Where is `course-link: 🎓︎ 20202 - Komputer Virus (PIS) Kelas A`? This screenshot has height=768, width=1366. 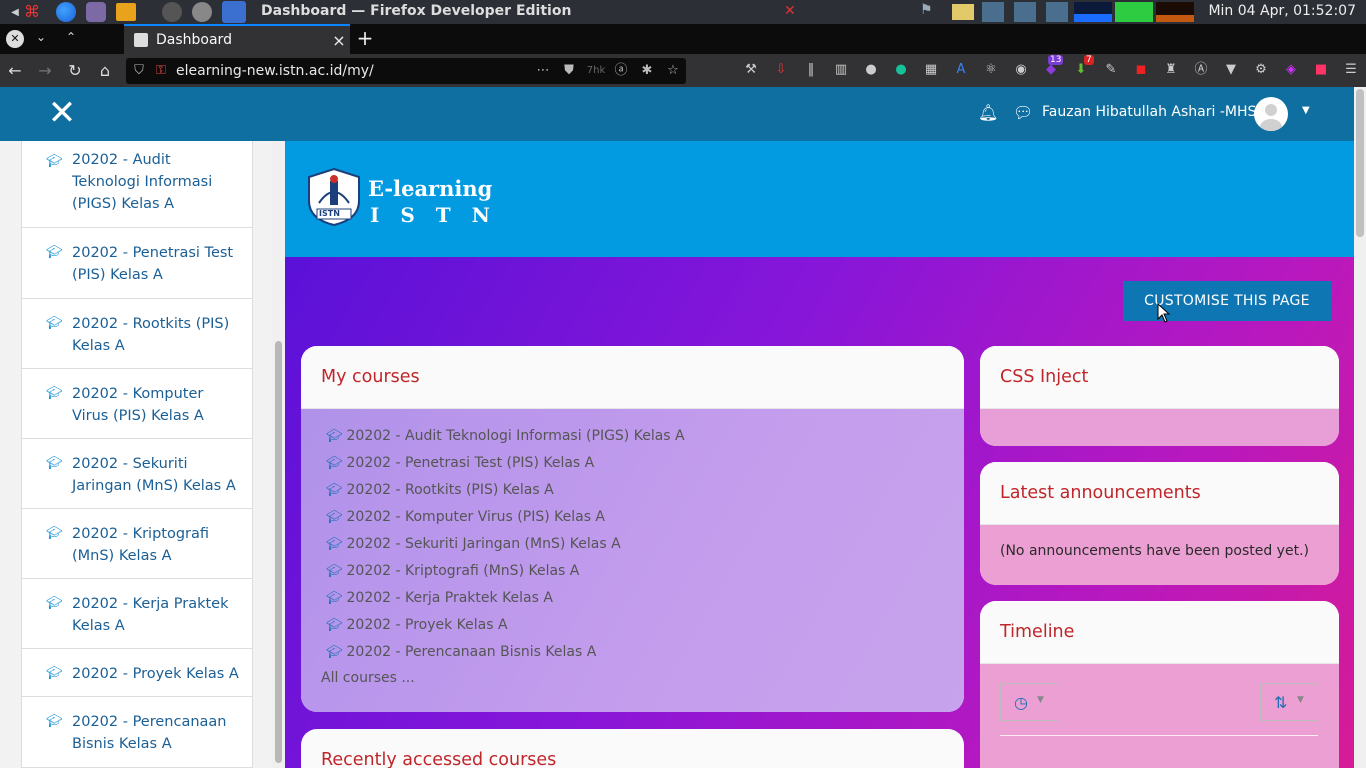
course-link: 🎓︎ 20202 - Komputer Virus (PIS) Kelas A is located at coordinates (635, 519).